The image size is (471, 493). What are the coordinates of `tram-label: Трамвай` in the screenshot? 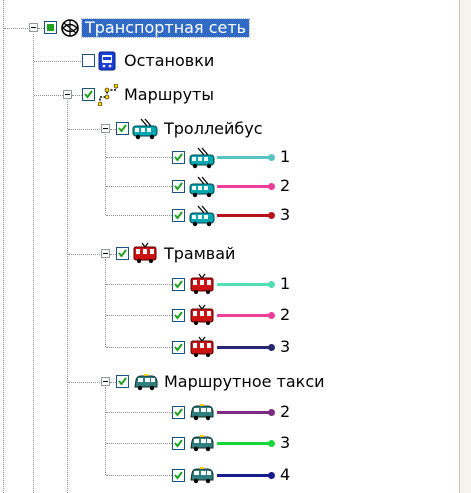 It's located at (199, 254).